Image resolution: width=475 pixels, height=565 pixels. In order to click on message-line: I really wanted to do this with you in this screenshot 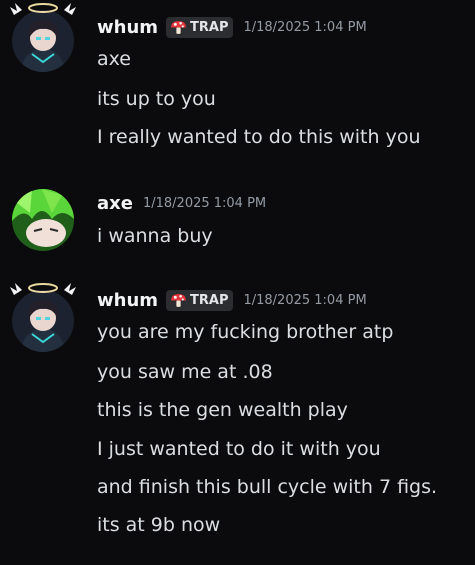, I will do `click(259, 137)`.